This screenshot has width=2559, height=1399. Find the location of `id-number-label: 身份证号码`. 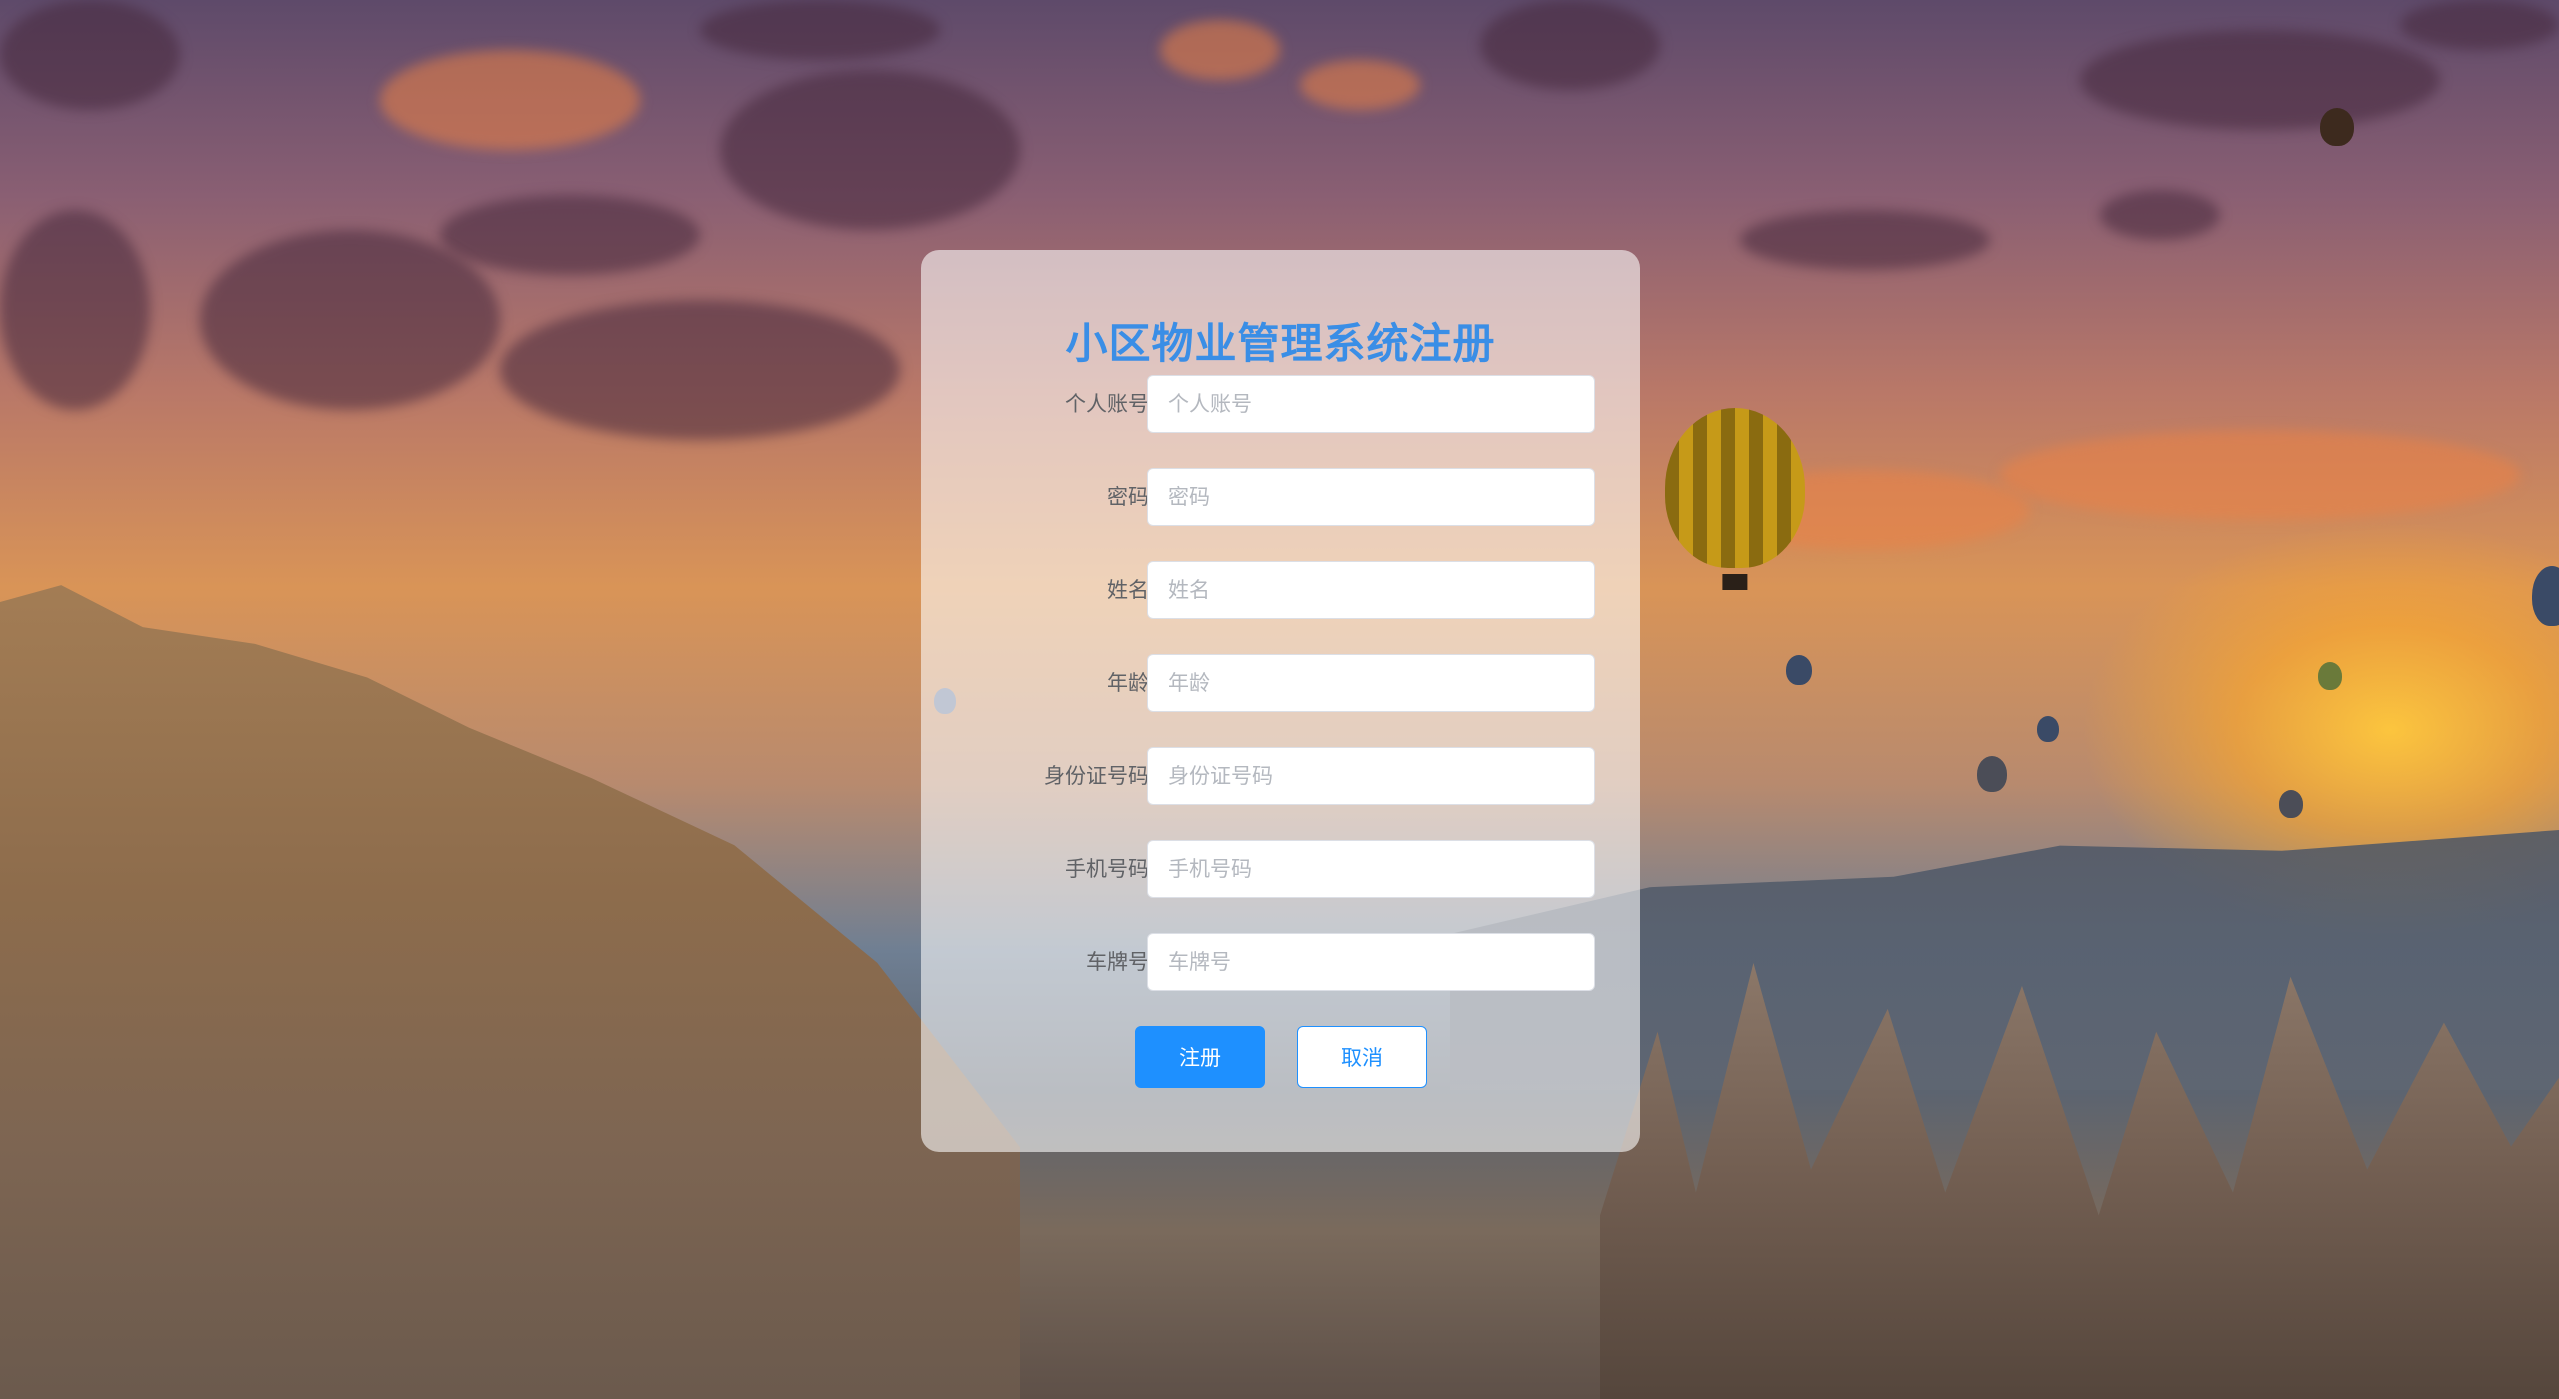

id-number-label: 身份证号码 is located at coordinates (1096, 776).